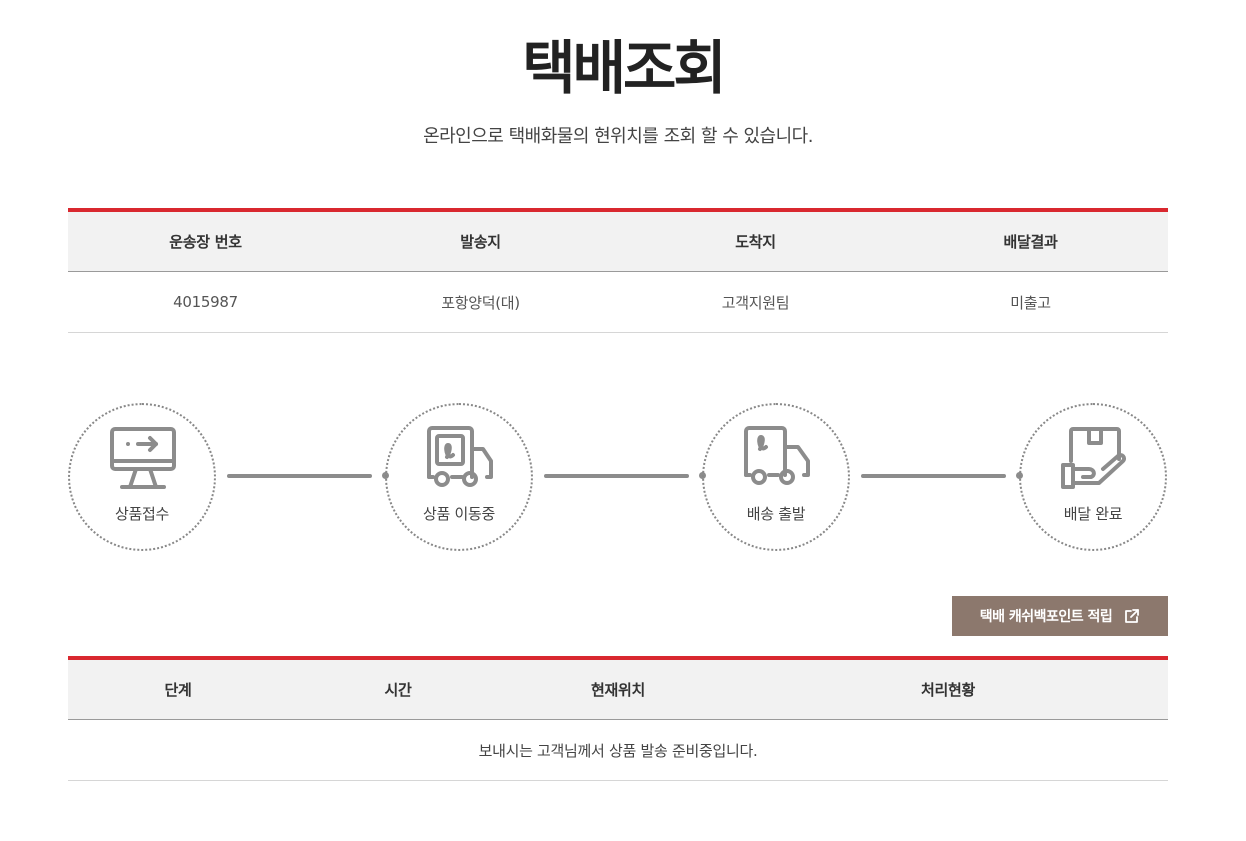 This screenshot has height=841, width=1246. I want to click on column-header-result: 배달결과, so click(1030, 242).